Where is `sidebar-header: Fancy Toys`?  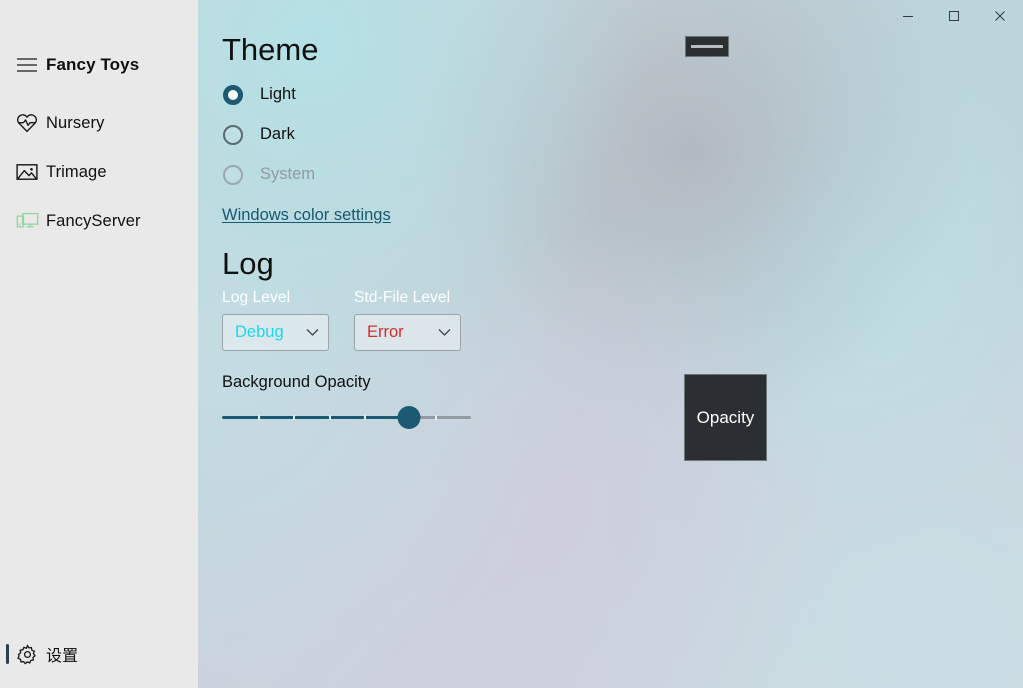
sidebar-header: Fancy Toys is located at coordinates (99, 65).